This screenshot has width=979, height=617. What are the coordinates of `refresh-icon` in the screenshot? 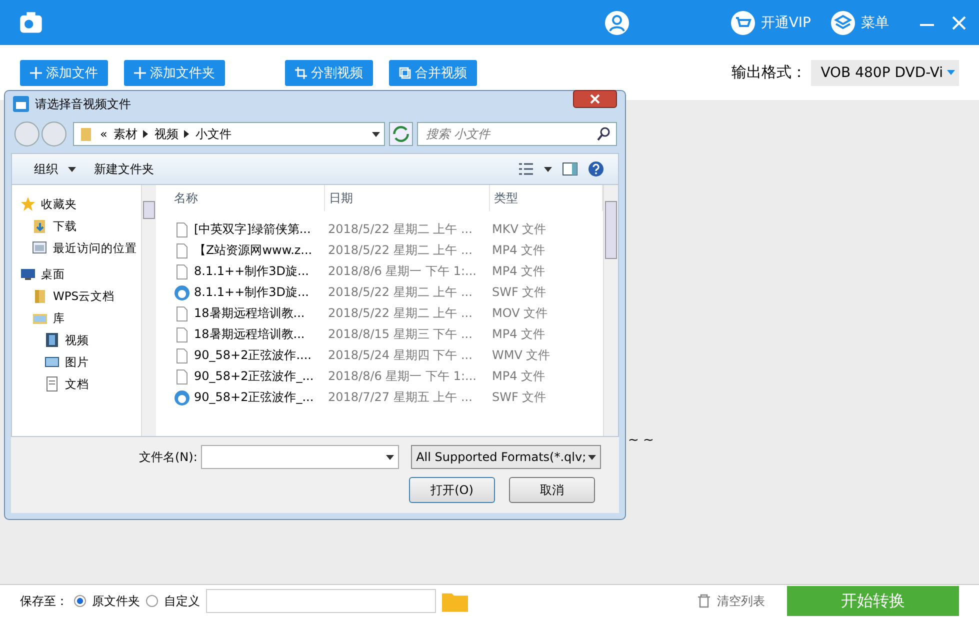 It's located at (401, 134).